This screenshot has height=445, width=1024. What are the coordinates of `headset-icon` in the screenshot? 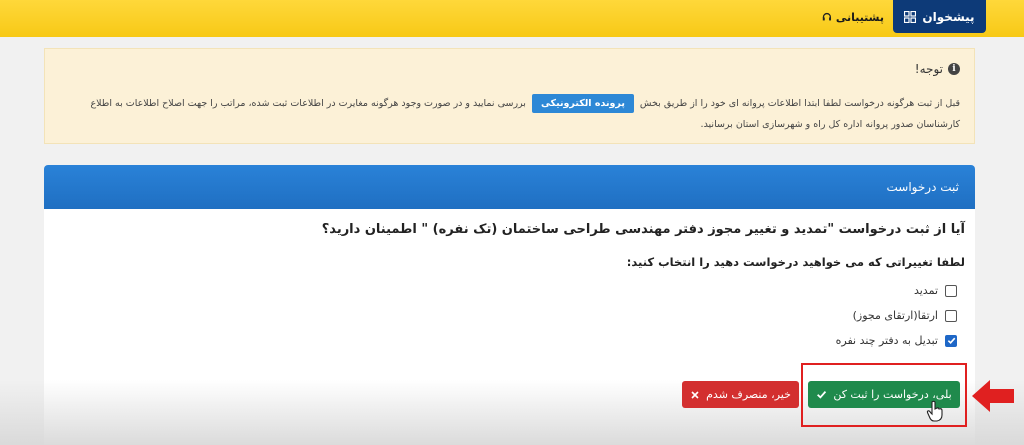 It's located at (827, 17).